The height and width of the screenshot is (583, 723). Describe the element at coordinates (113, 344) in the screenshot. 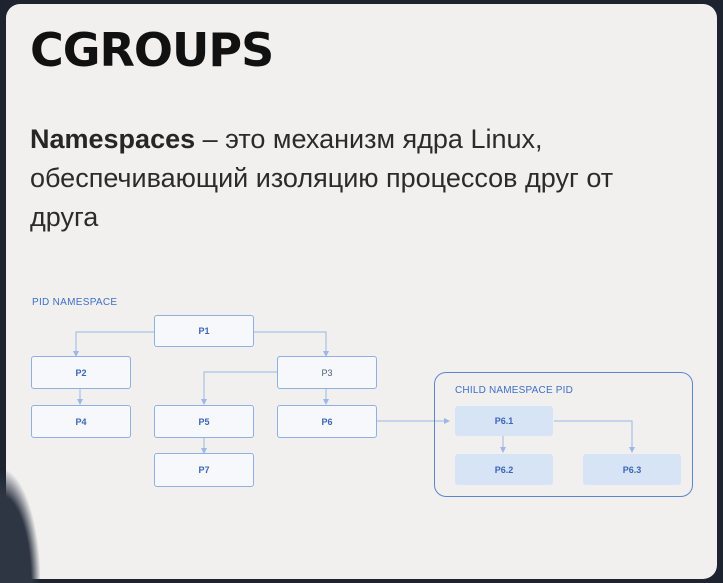

I see `edge-p1-p2` at that location.